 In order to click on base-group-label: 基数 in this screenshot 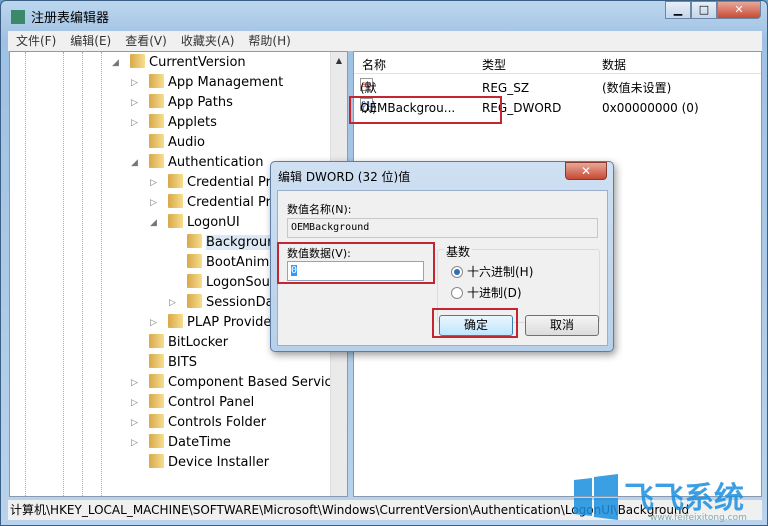, I will do `click(458, 251)`.